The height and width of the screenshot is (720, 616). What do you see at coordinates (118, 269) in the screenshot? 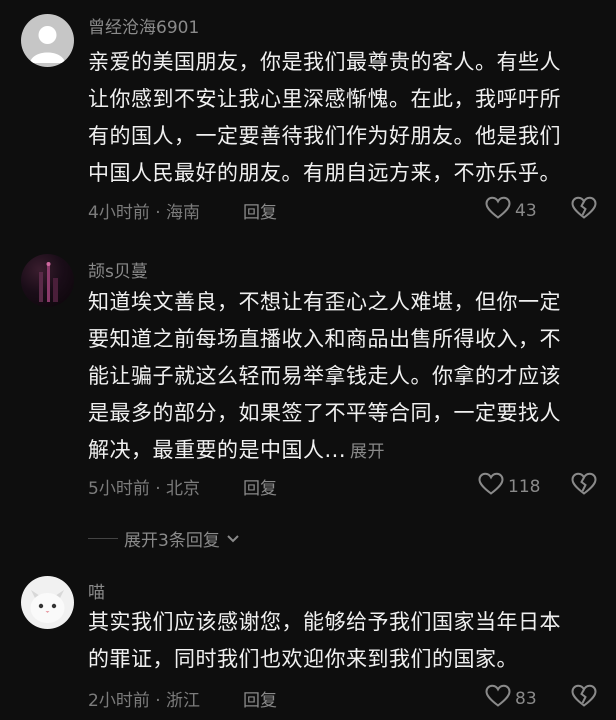
I see `username: 颉s贝蔓` at bounding box center [118, 269].